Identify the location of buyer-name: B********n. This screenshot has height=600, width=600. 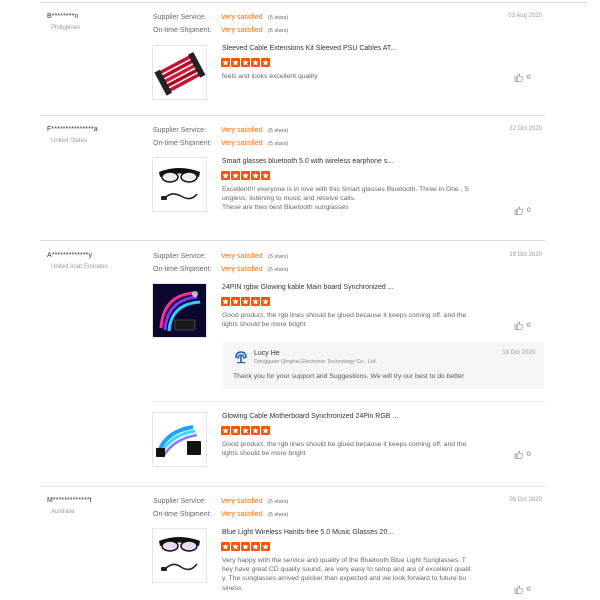
(63, 16).